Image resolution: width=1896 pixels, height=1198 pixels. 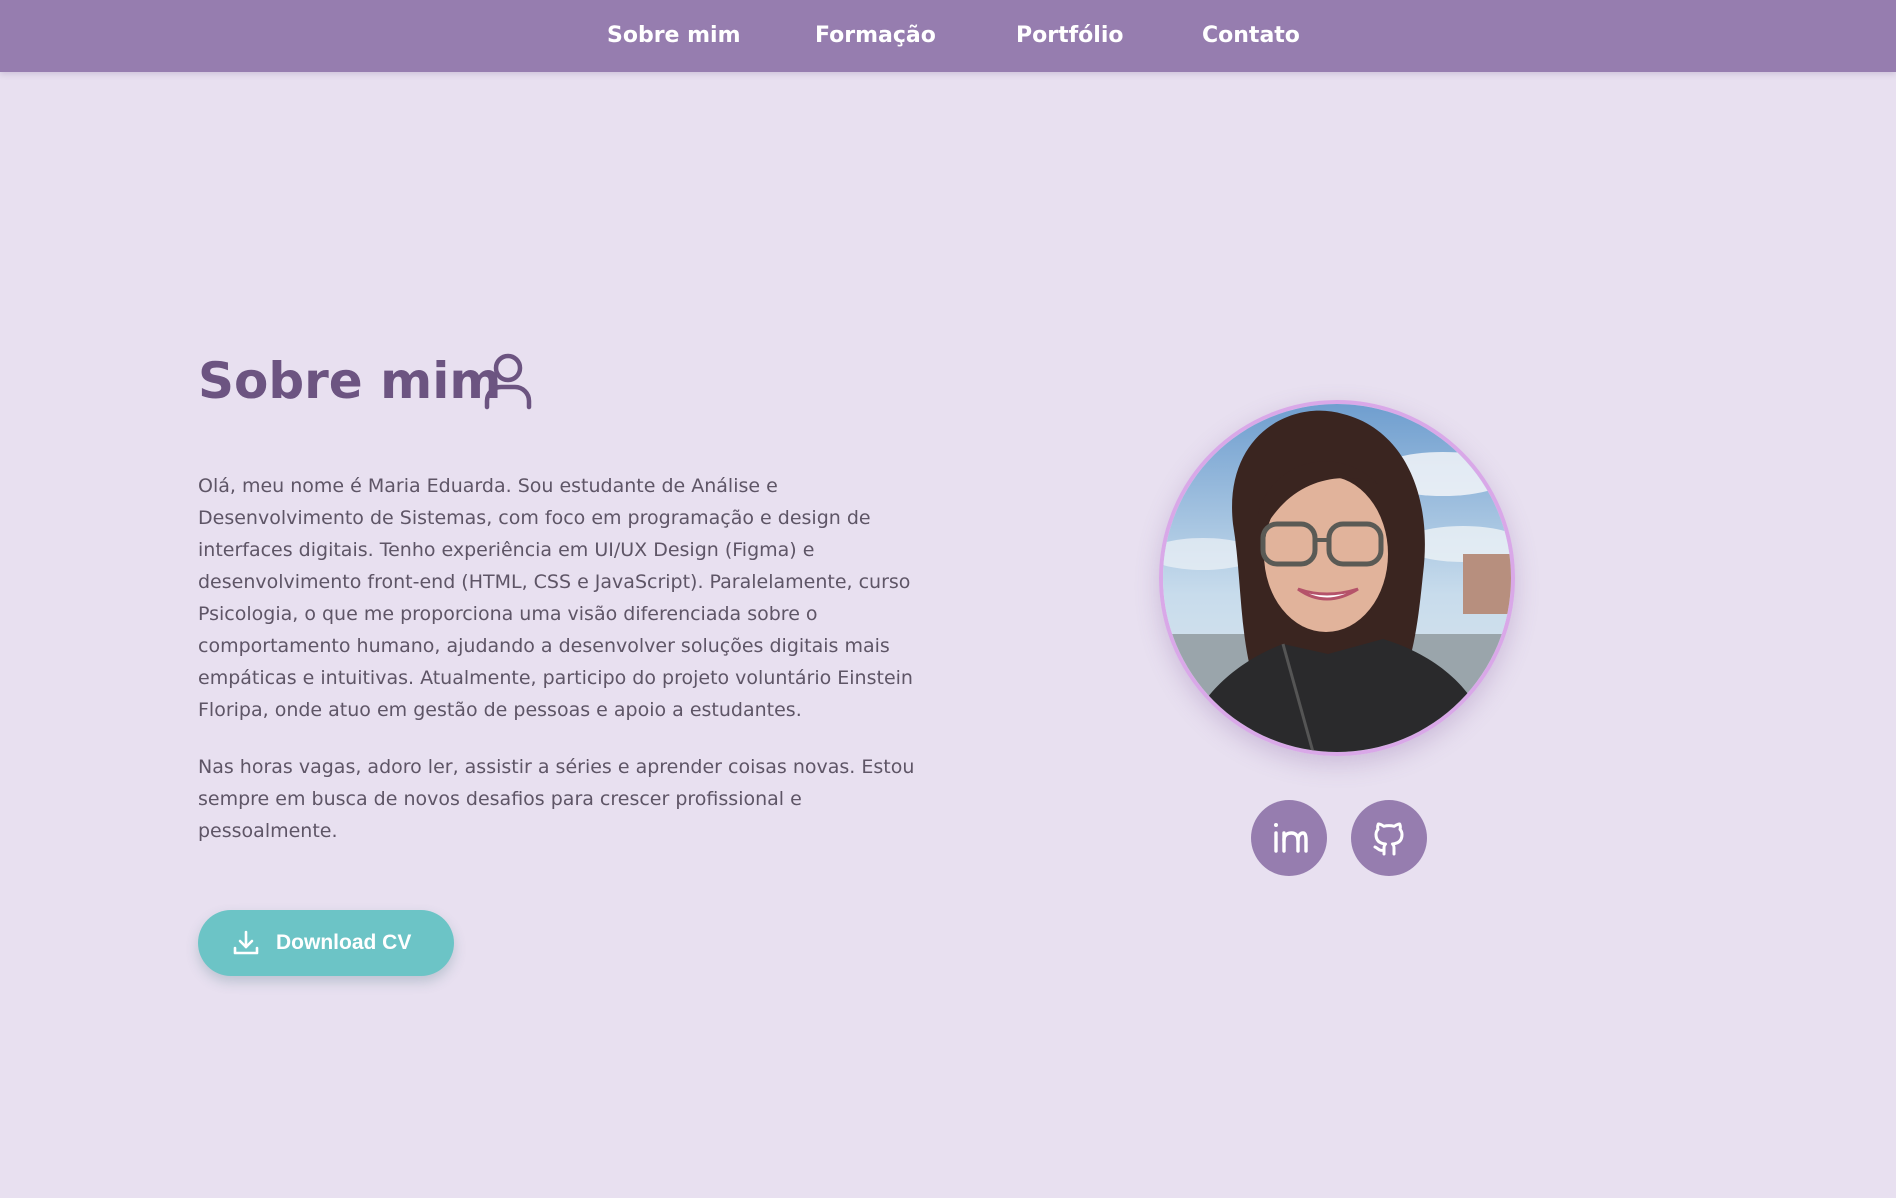 I want to click on download-cv-label: Download CV, so click(x=344, y=942).